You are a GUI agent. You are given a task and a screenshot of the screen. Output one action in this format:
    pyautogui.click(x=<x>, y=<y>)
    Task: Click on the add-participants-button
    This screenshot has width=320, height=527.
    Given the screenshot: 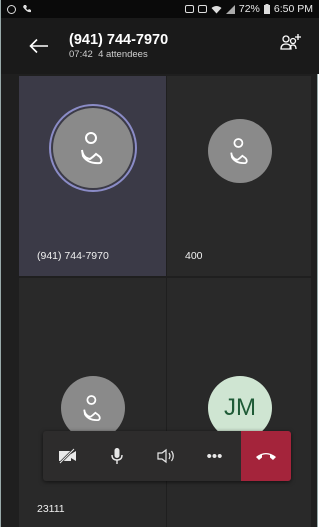 What is the action you would take?
    pyautogui.click(x=291, y=44)
    